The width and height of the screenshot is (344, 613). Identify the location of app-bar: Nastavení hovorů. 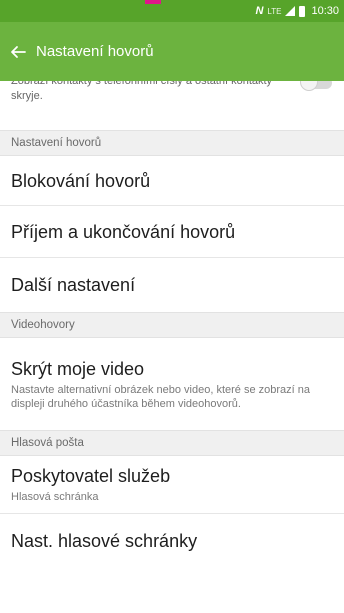
(172, 51).